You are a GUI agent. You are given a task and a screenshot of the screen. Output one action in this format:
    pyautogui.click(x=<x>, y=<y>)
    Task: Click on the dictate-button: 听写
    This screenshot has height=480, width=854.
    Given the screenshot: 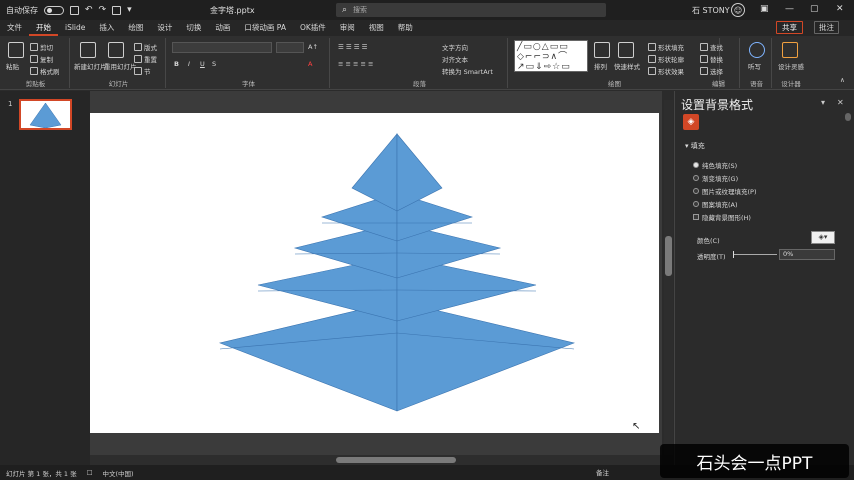 What is the action you would take?
    pyautogui.click(x=754, y=66)
    